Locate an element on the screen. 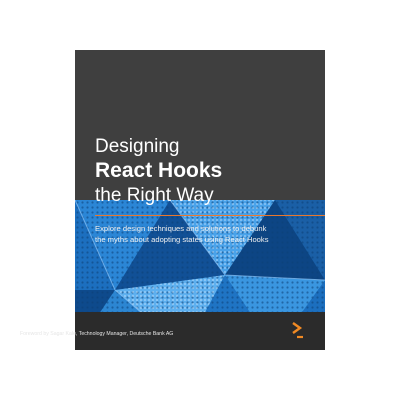 This screenshot has width=400, height=400. accent-rule is located at coordinates (210, 215).